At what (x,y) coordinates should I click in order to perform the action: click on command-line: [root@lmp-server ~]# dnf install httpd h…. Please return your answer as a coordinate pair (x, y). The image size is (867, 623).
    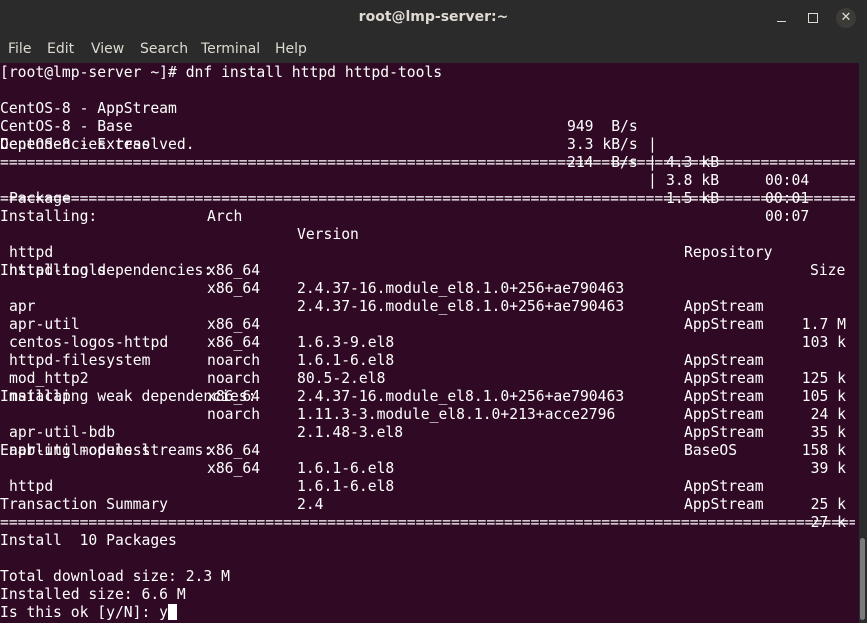
    Looking at the image, I should click on (221, 72).